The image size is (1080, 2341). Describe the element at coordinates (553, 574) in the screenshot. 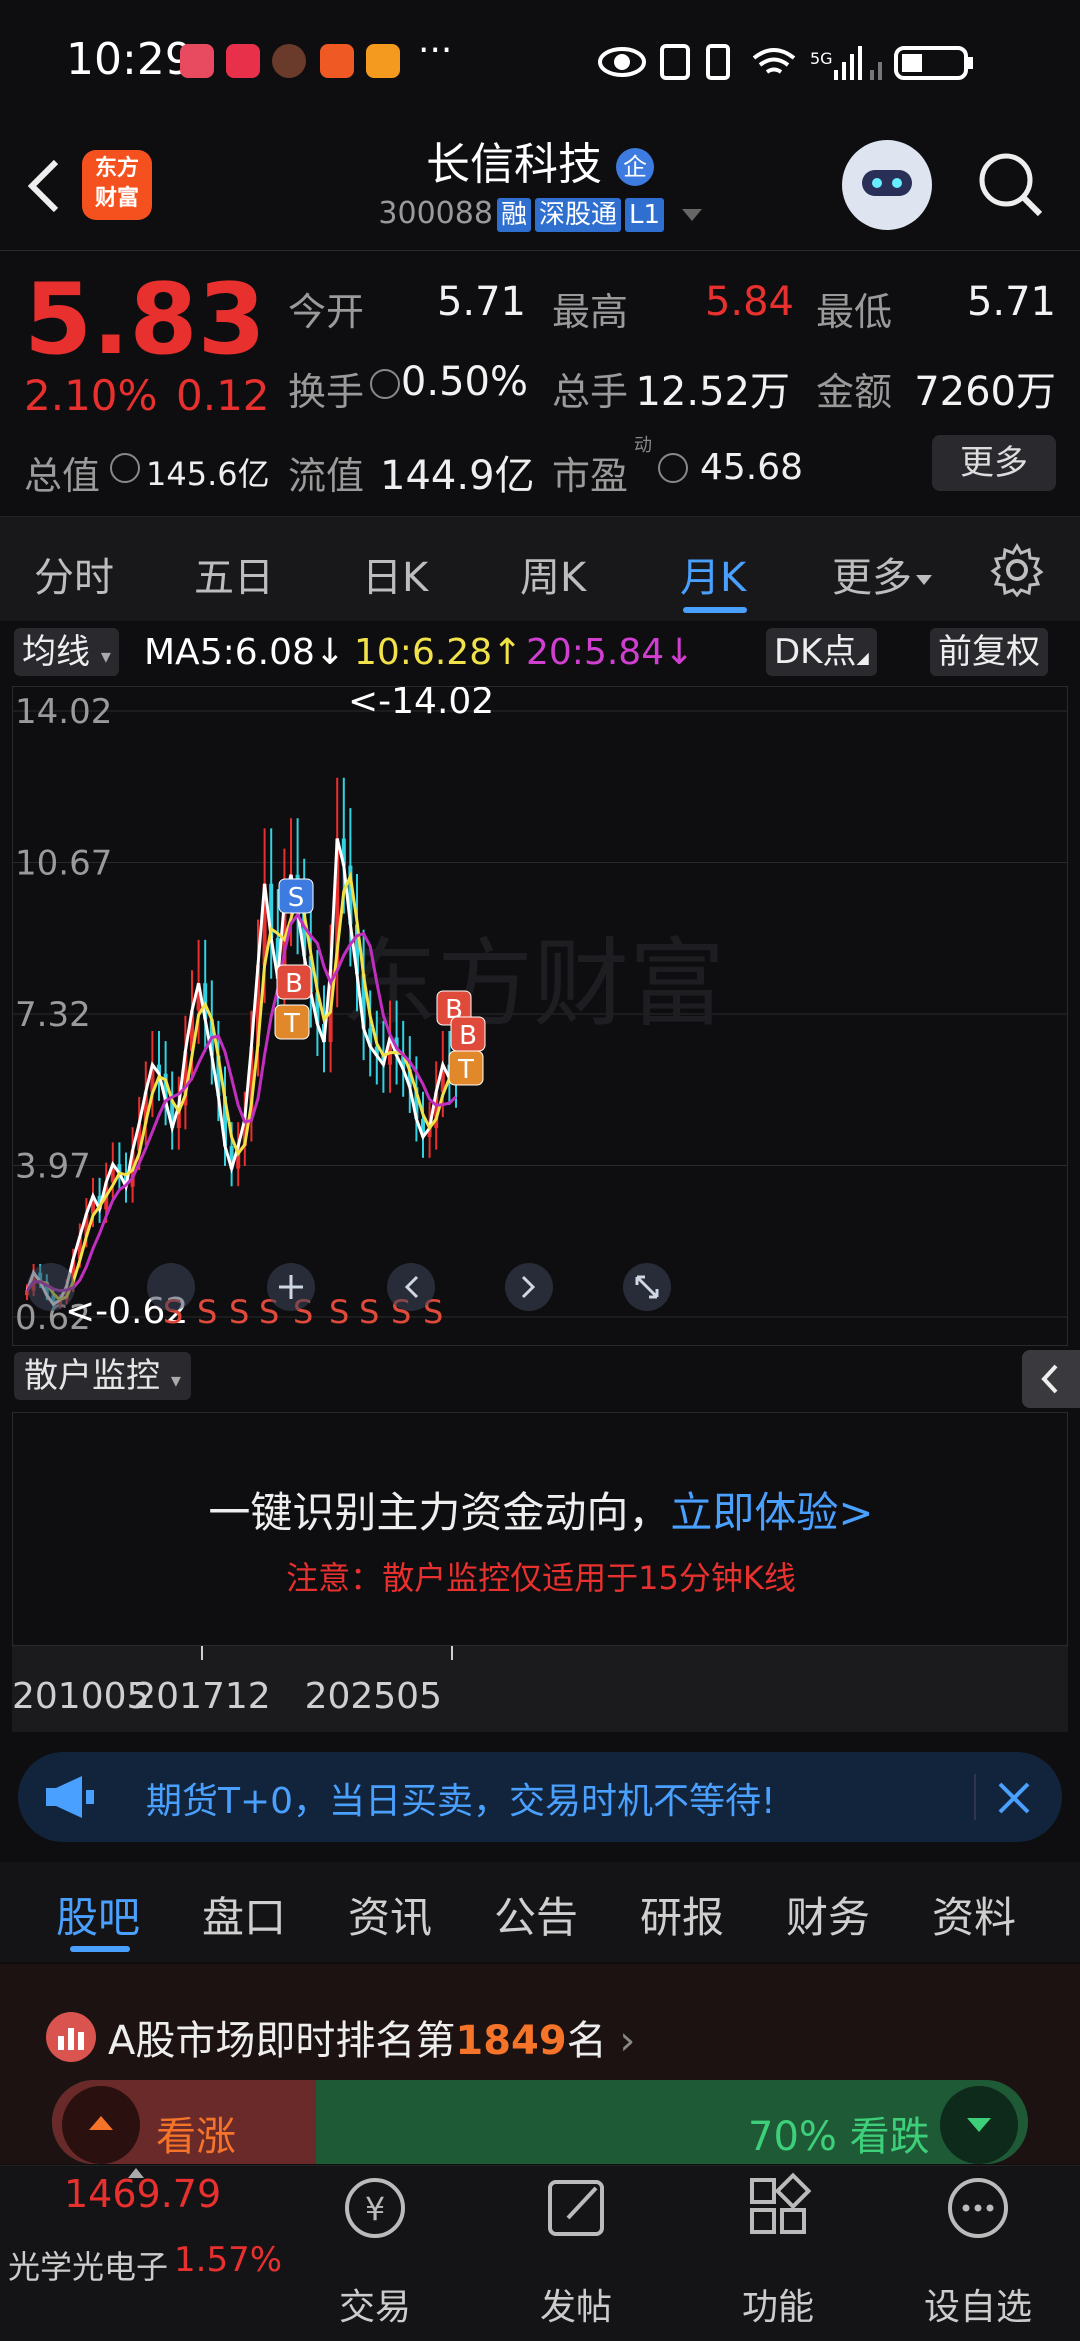

I see `tab-weekly-k: 周K` at that location.